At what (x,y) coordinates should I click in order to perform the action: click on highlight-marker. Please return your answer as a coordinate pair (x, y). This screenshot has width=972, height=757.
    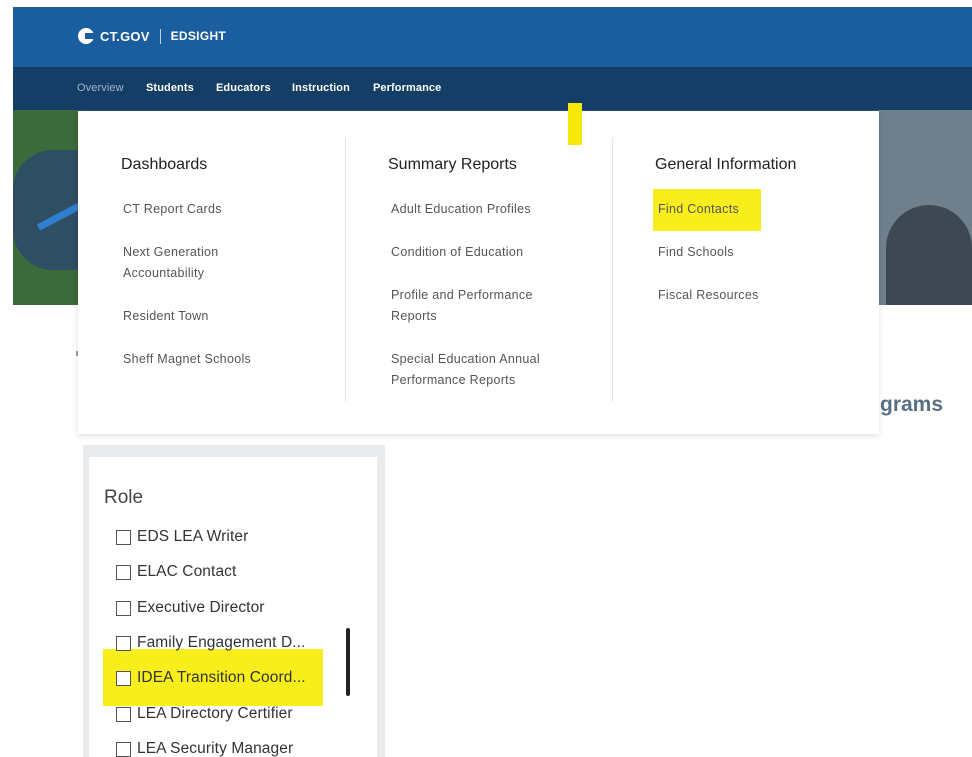
    Looking at the image, I should click on (575, 124).